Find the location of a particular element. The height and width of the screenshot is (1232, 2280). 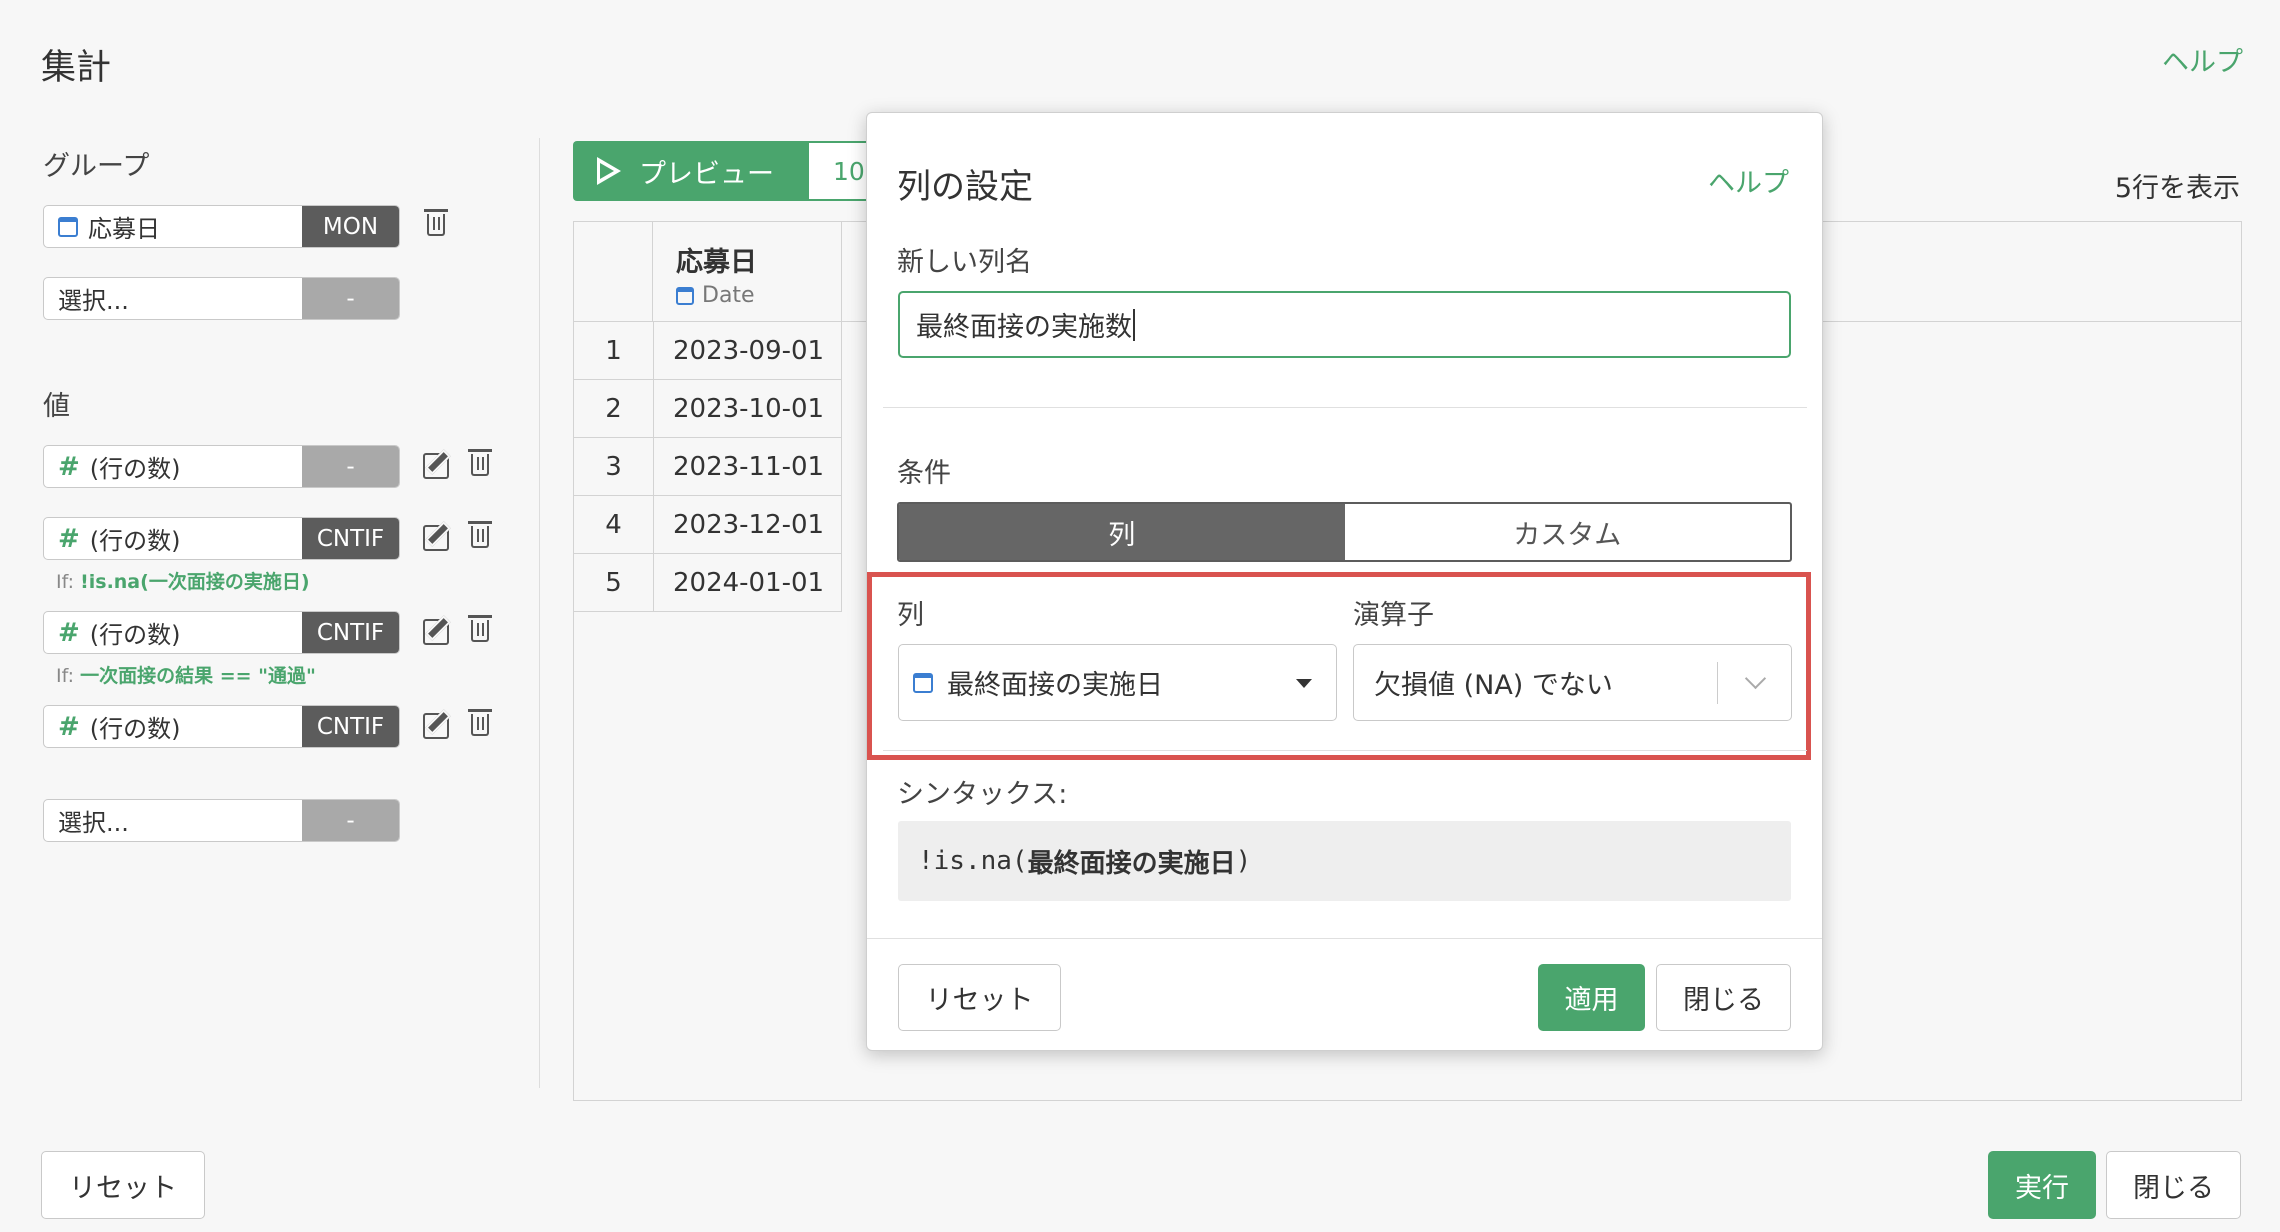

column-select-value: 最終面接の実施日 is located at coordinates (1055, 685).